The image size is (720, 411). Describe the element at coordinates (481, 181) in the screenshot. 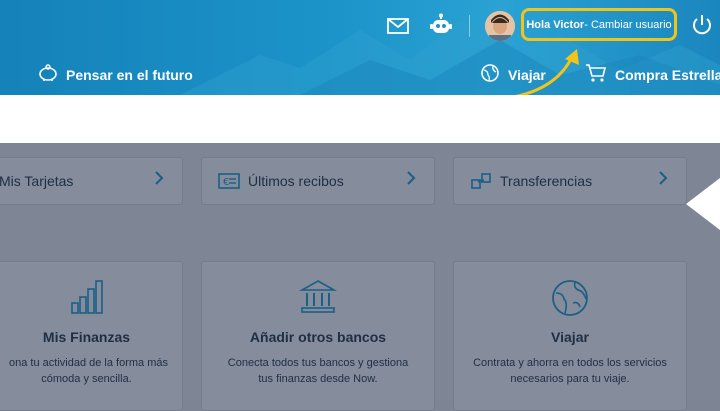

I see `transfer-icon` at that location.